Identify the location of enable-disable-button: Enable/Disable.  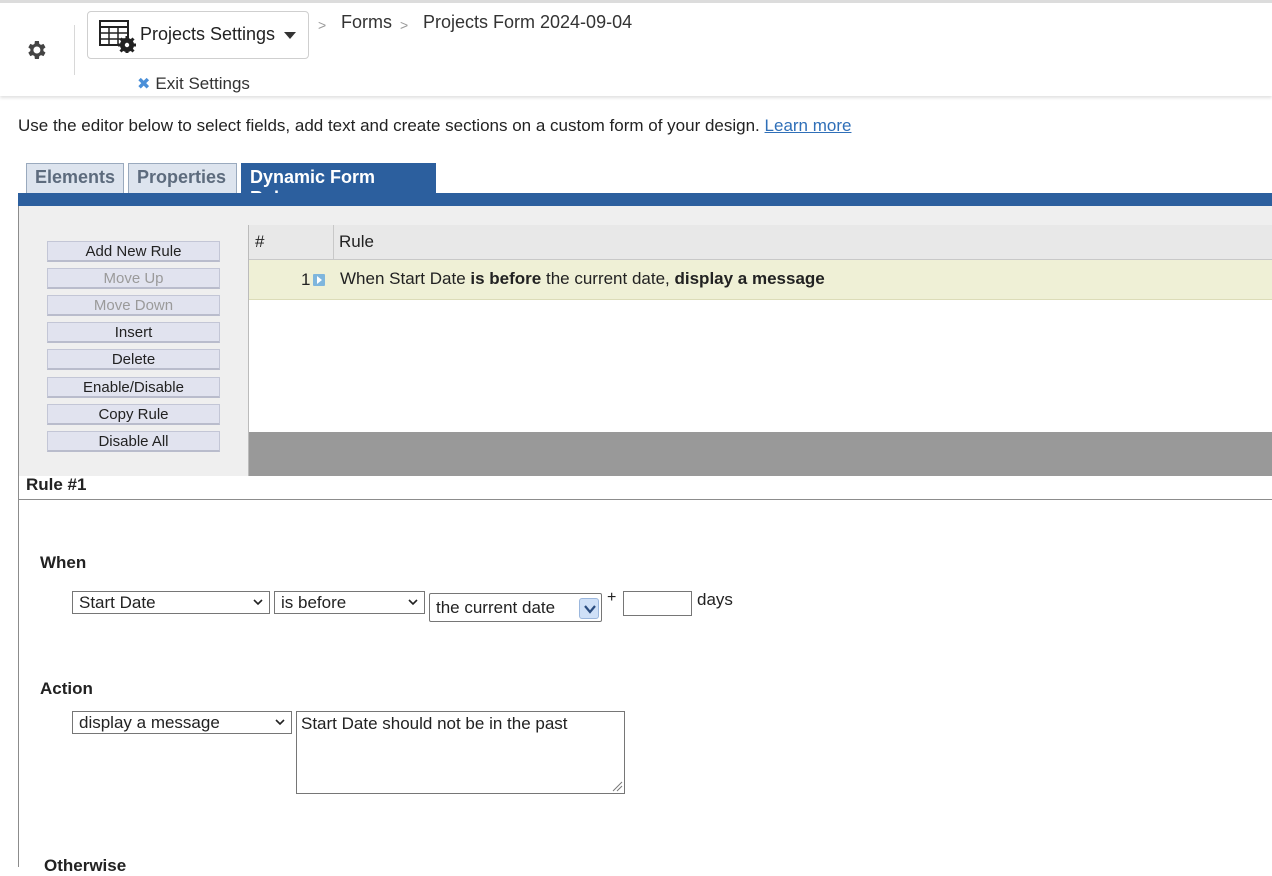
(133, 387).